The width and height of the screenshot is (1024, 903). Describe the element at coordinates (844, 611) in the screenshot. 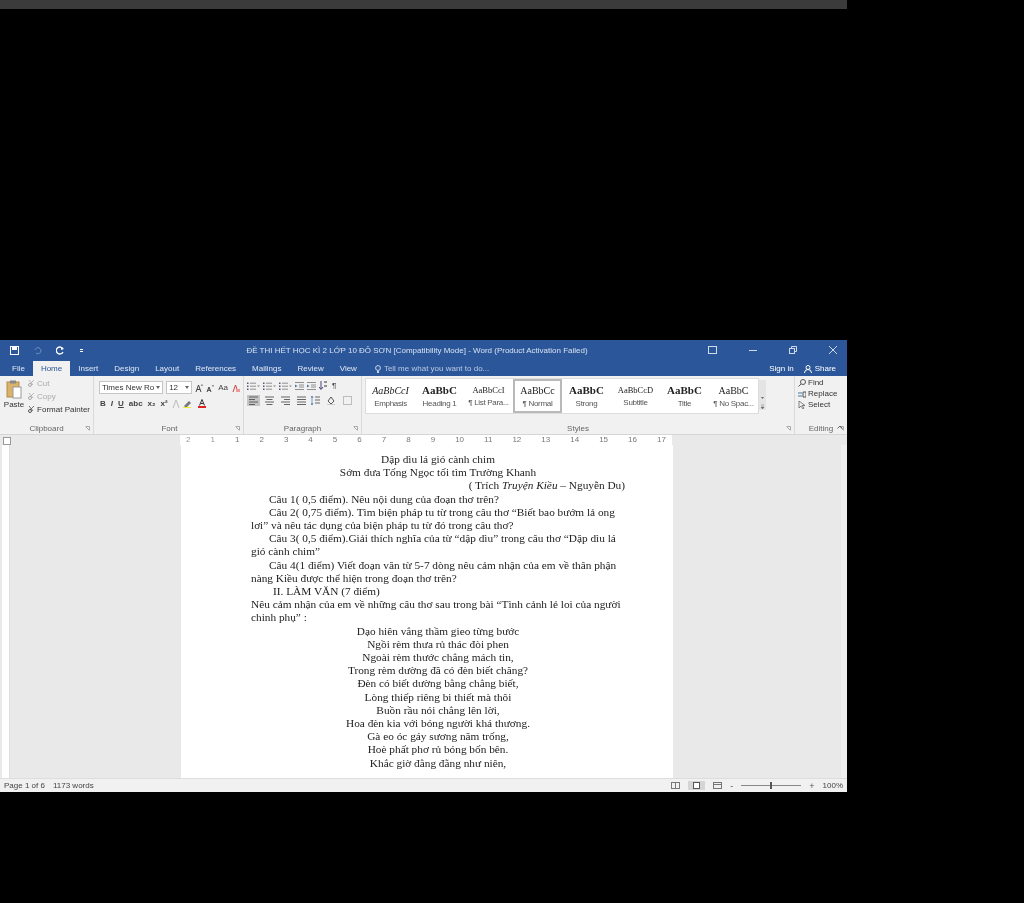

I see `scrollbar` at that location.